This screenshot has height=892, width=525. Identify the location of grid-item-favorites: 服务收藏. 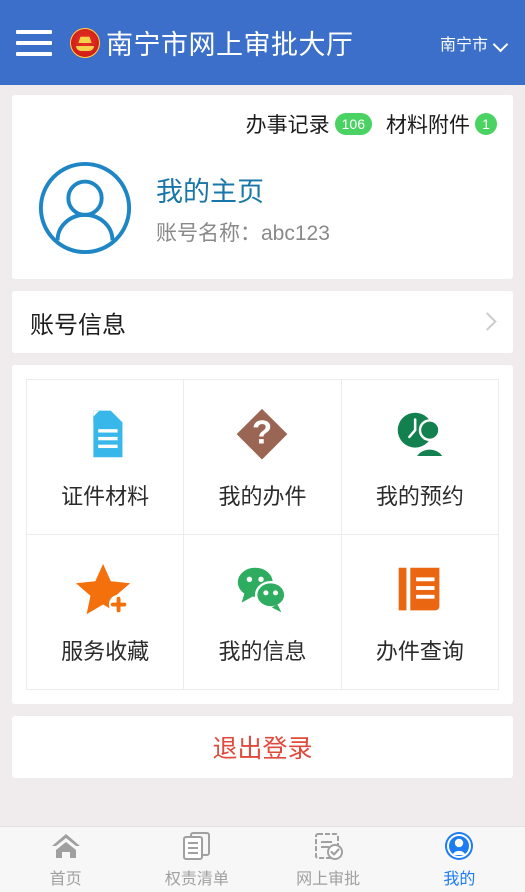
(106, 612).